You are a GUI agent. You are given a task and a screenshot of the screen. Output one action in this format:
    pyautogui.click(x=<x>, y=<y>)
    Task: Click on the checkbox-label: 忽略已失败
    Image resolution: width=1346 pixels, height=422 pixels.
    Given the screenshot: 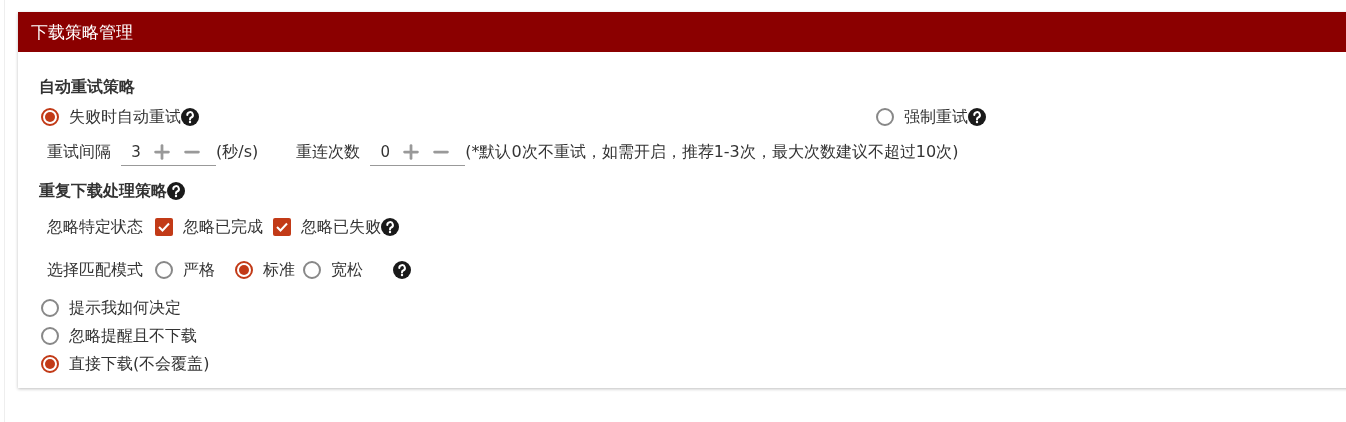 What is the action you would take?
    pyautogui.click(x=341, y=227)
    